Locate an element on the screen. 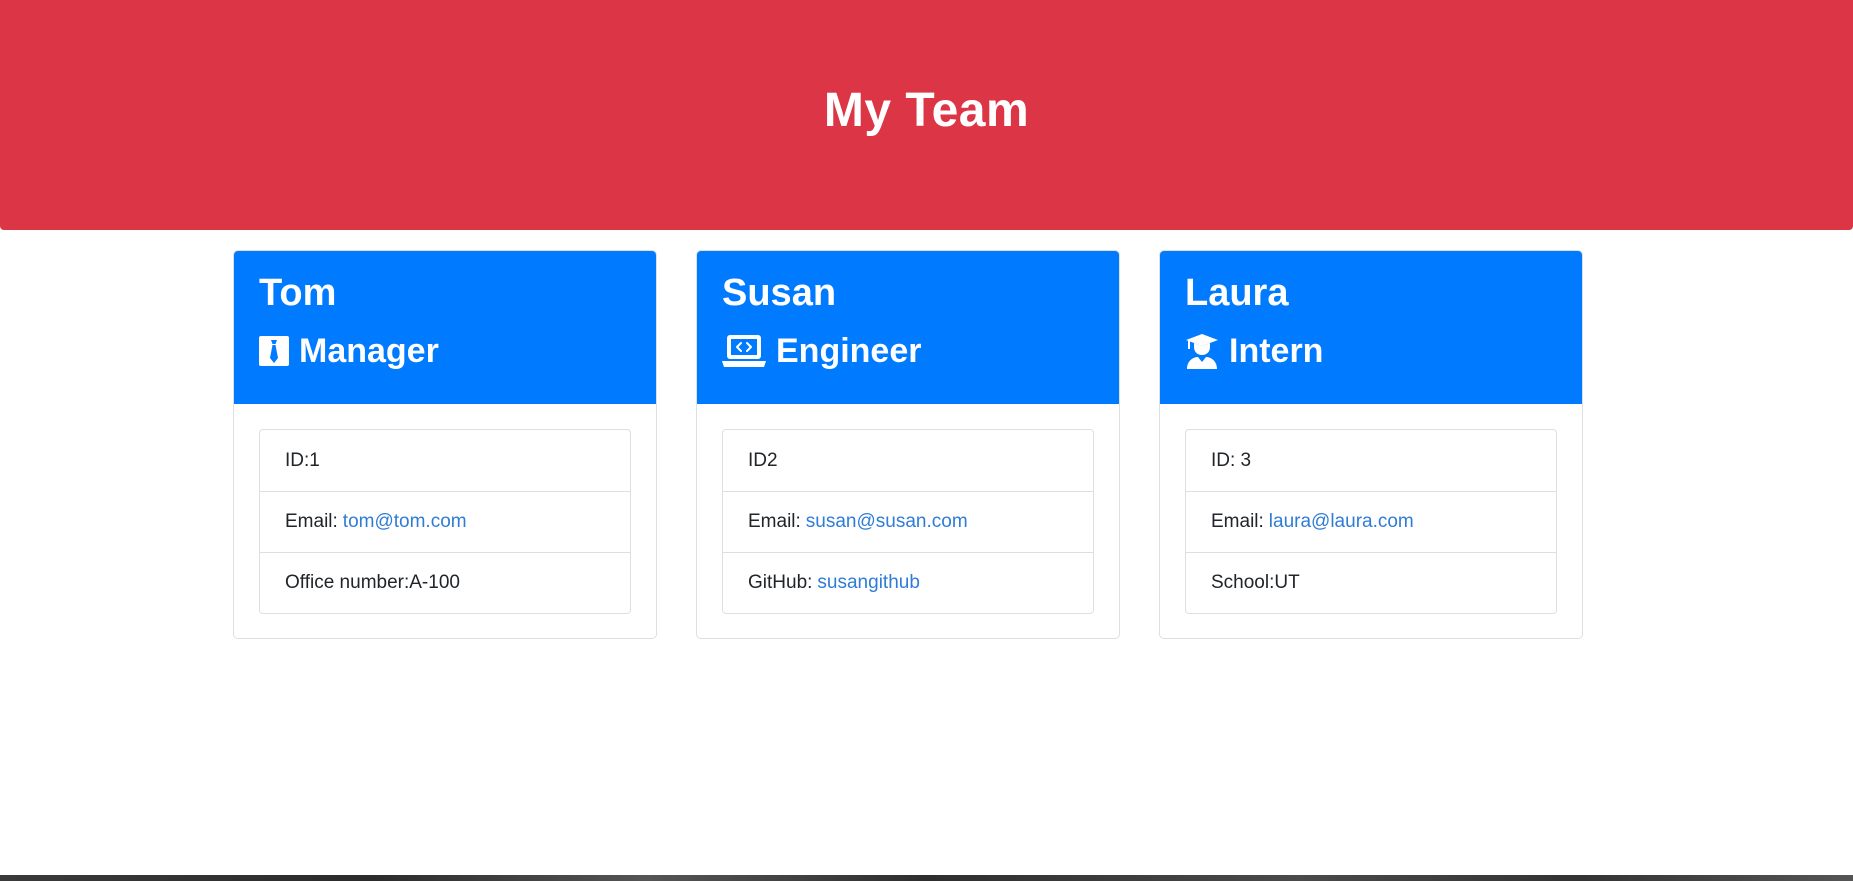 The image size is (1853, 881). employee-details-list: ID: 3 Email: laura@laura.com School:UT is located at coordinates (1371, 521).